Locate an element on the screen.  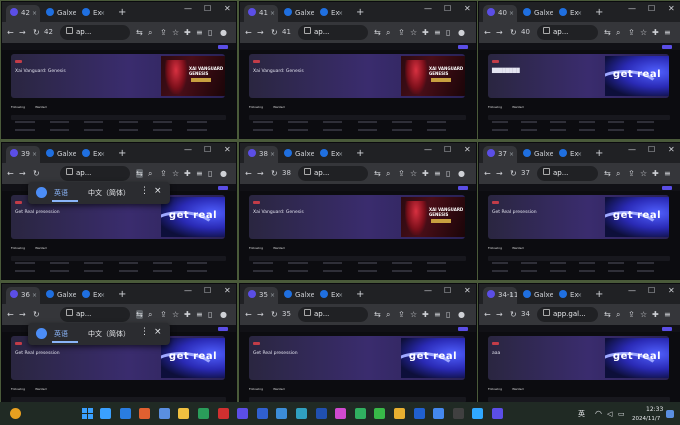
clock-time: 12:33 is located at coordinates (654, 410).